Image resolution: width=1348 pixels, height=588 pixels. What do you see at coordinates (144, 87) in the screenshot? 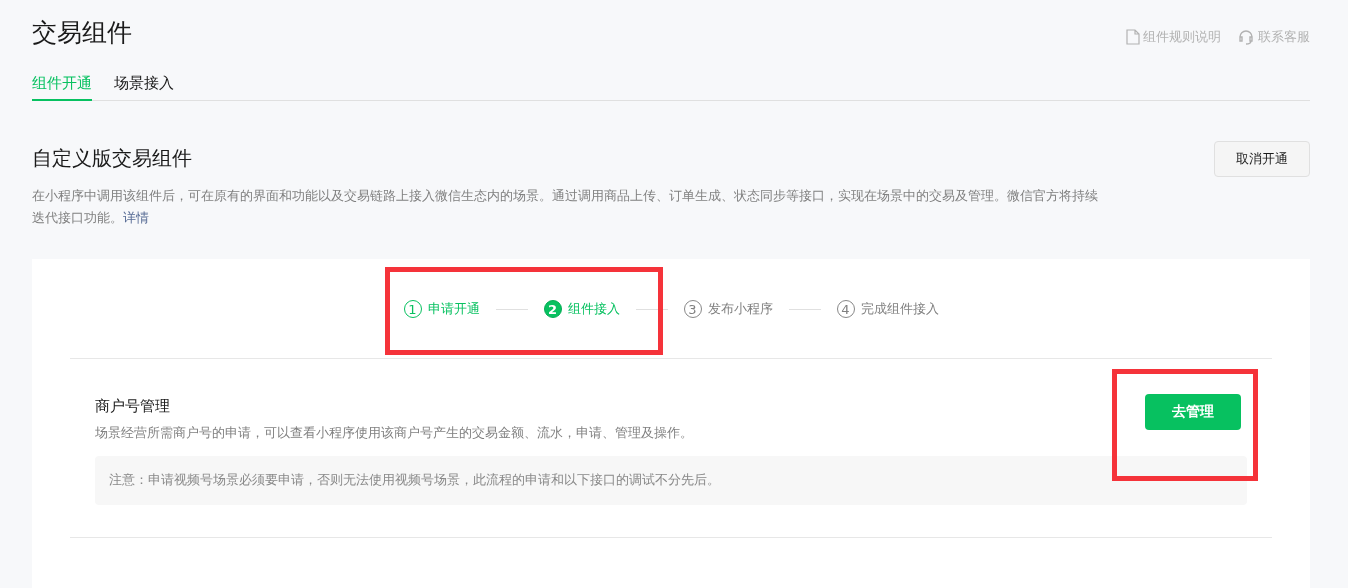
I see `tab: 场景接入` at bounding box center [144, 87].